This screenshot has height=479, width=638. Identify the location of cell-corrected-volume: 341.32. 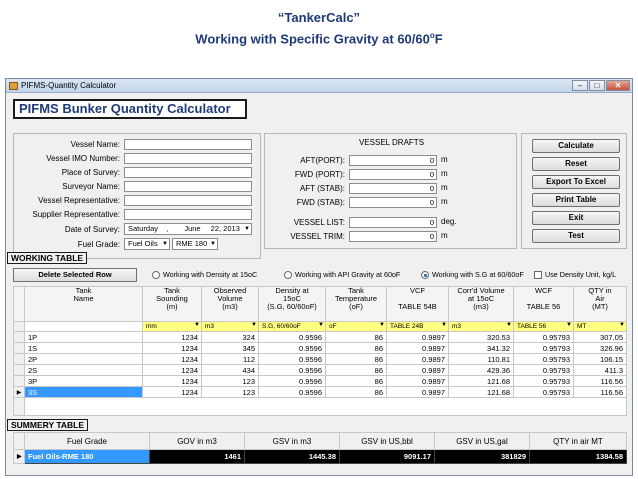
(481, 348).